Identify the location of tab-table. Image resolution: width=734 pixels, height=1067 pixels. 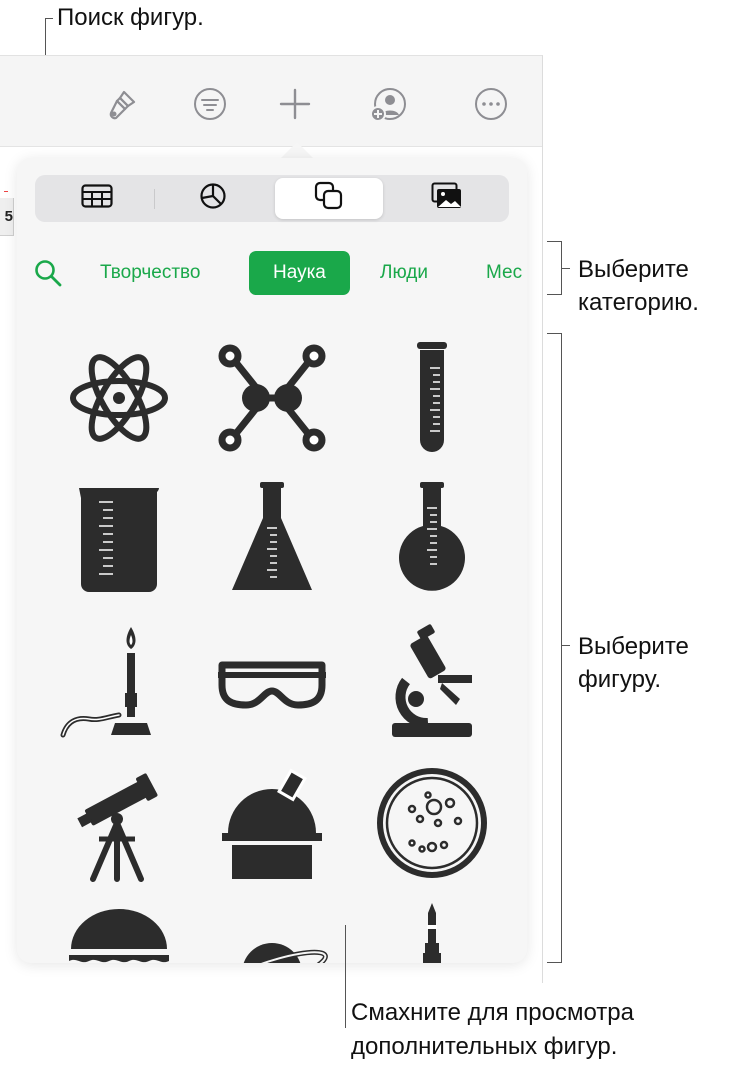
(97, 198).